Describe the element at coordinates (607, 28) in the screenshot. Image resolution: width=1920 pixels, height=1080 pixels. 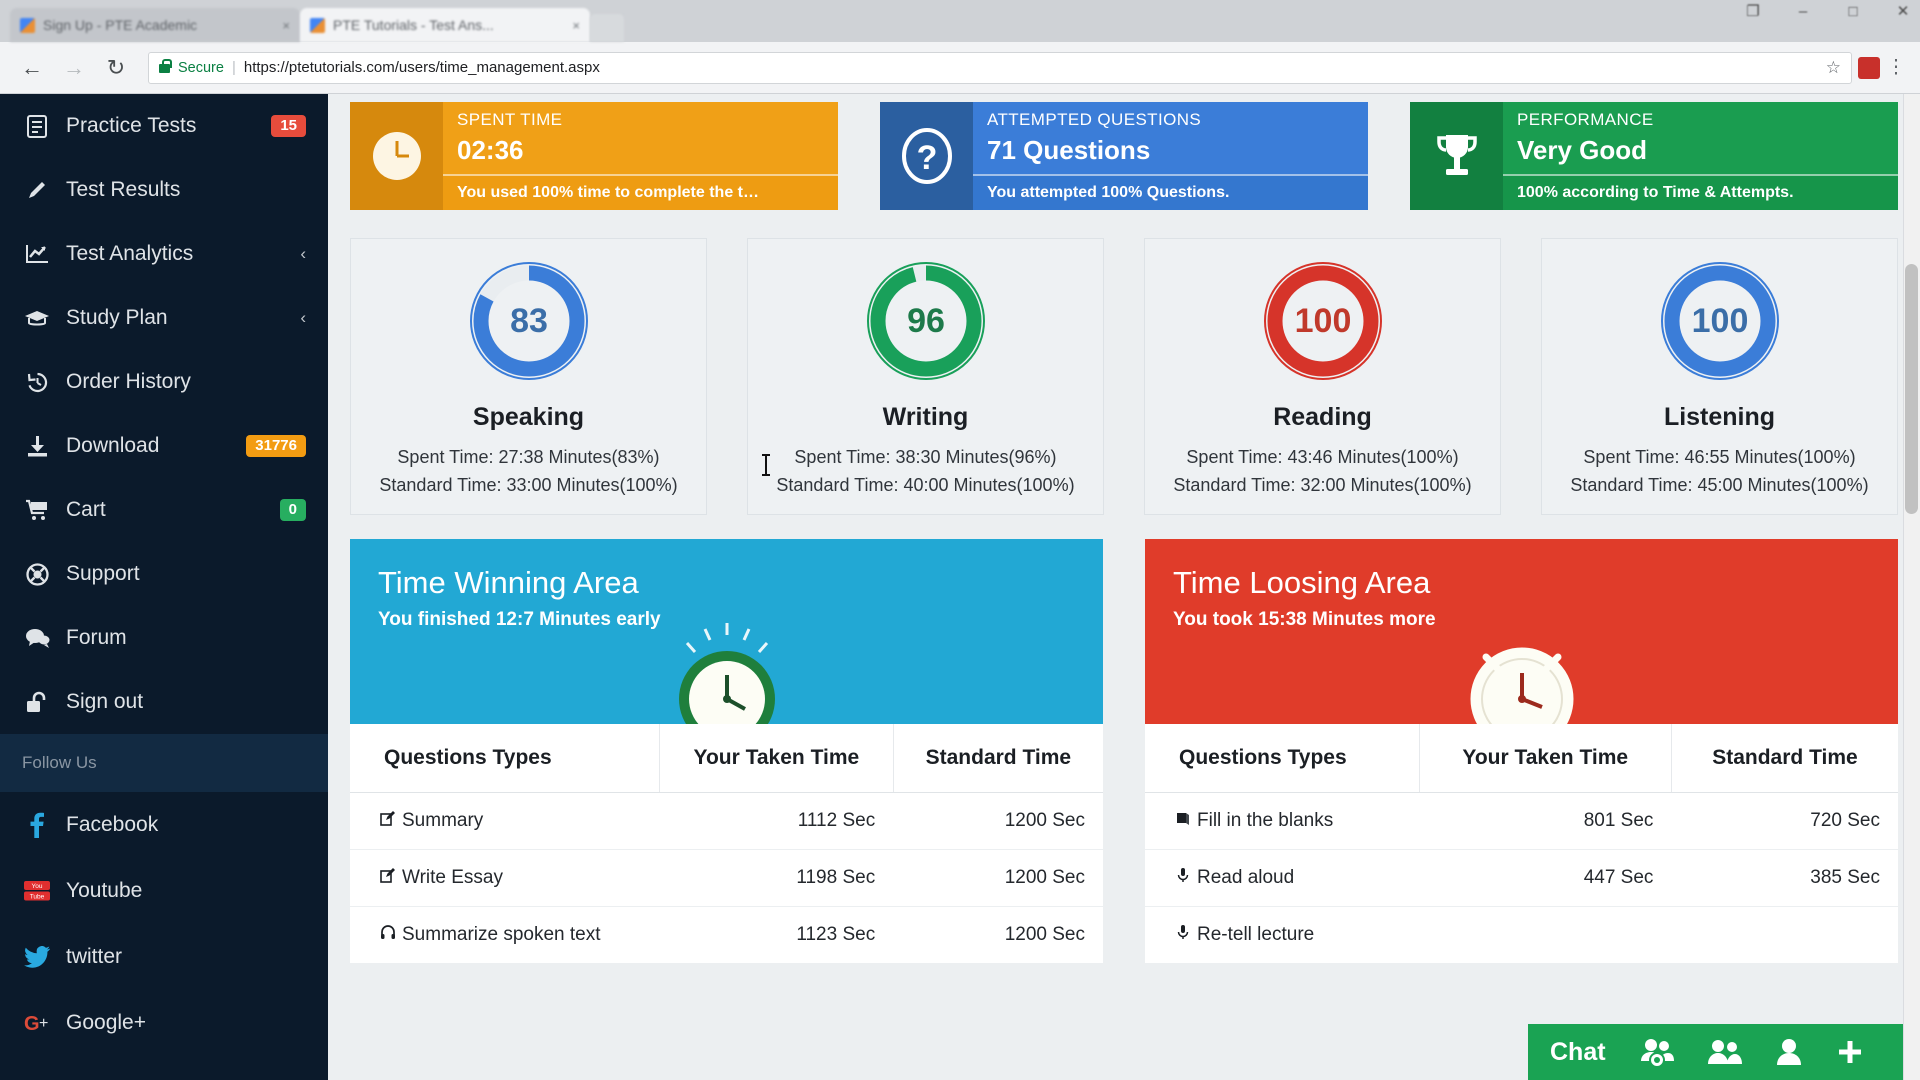
I see `new-tab-button` at that location.